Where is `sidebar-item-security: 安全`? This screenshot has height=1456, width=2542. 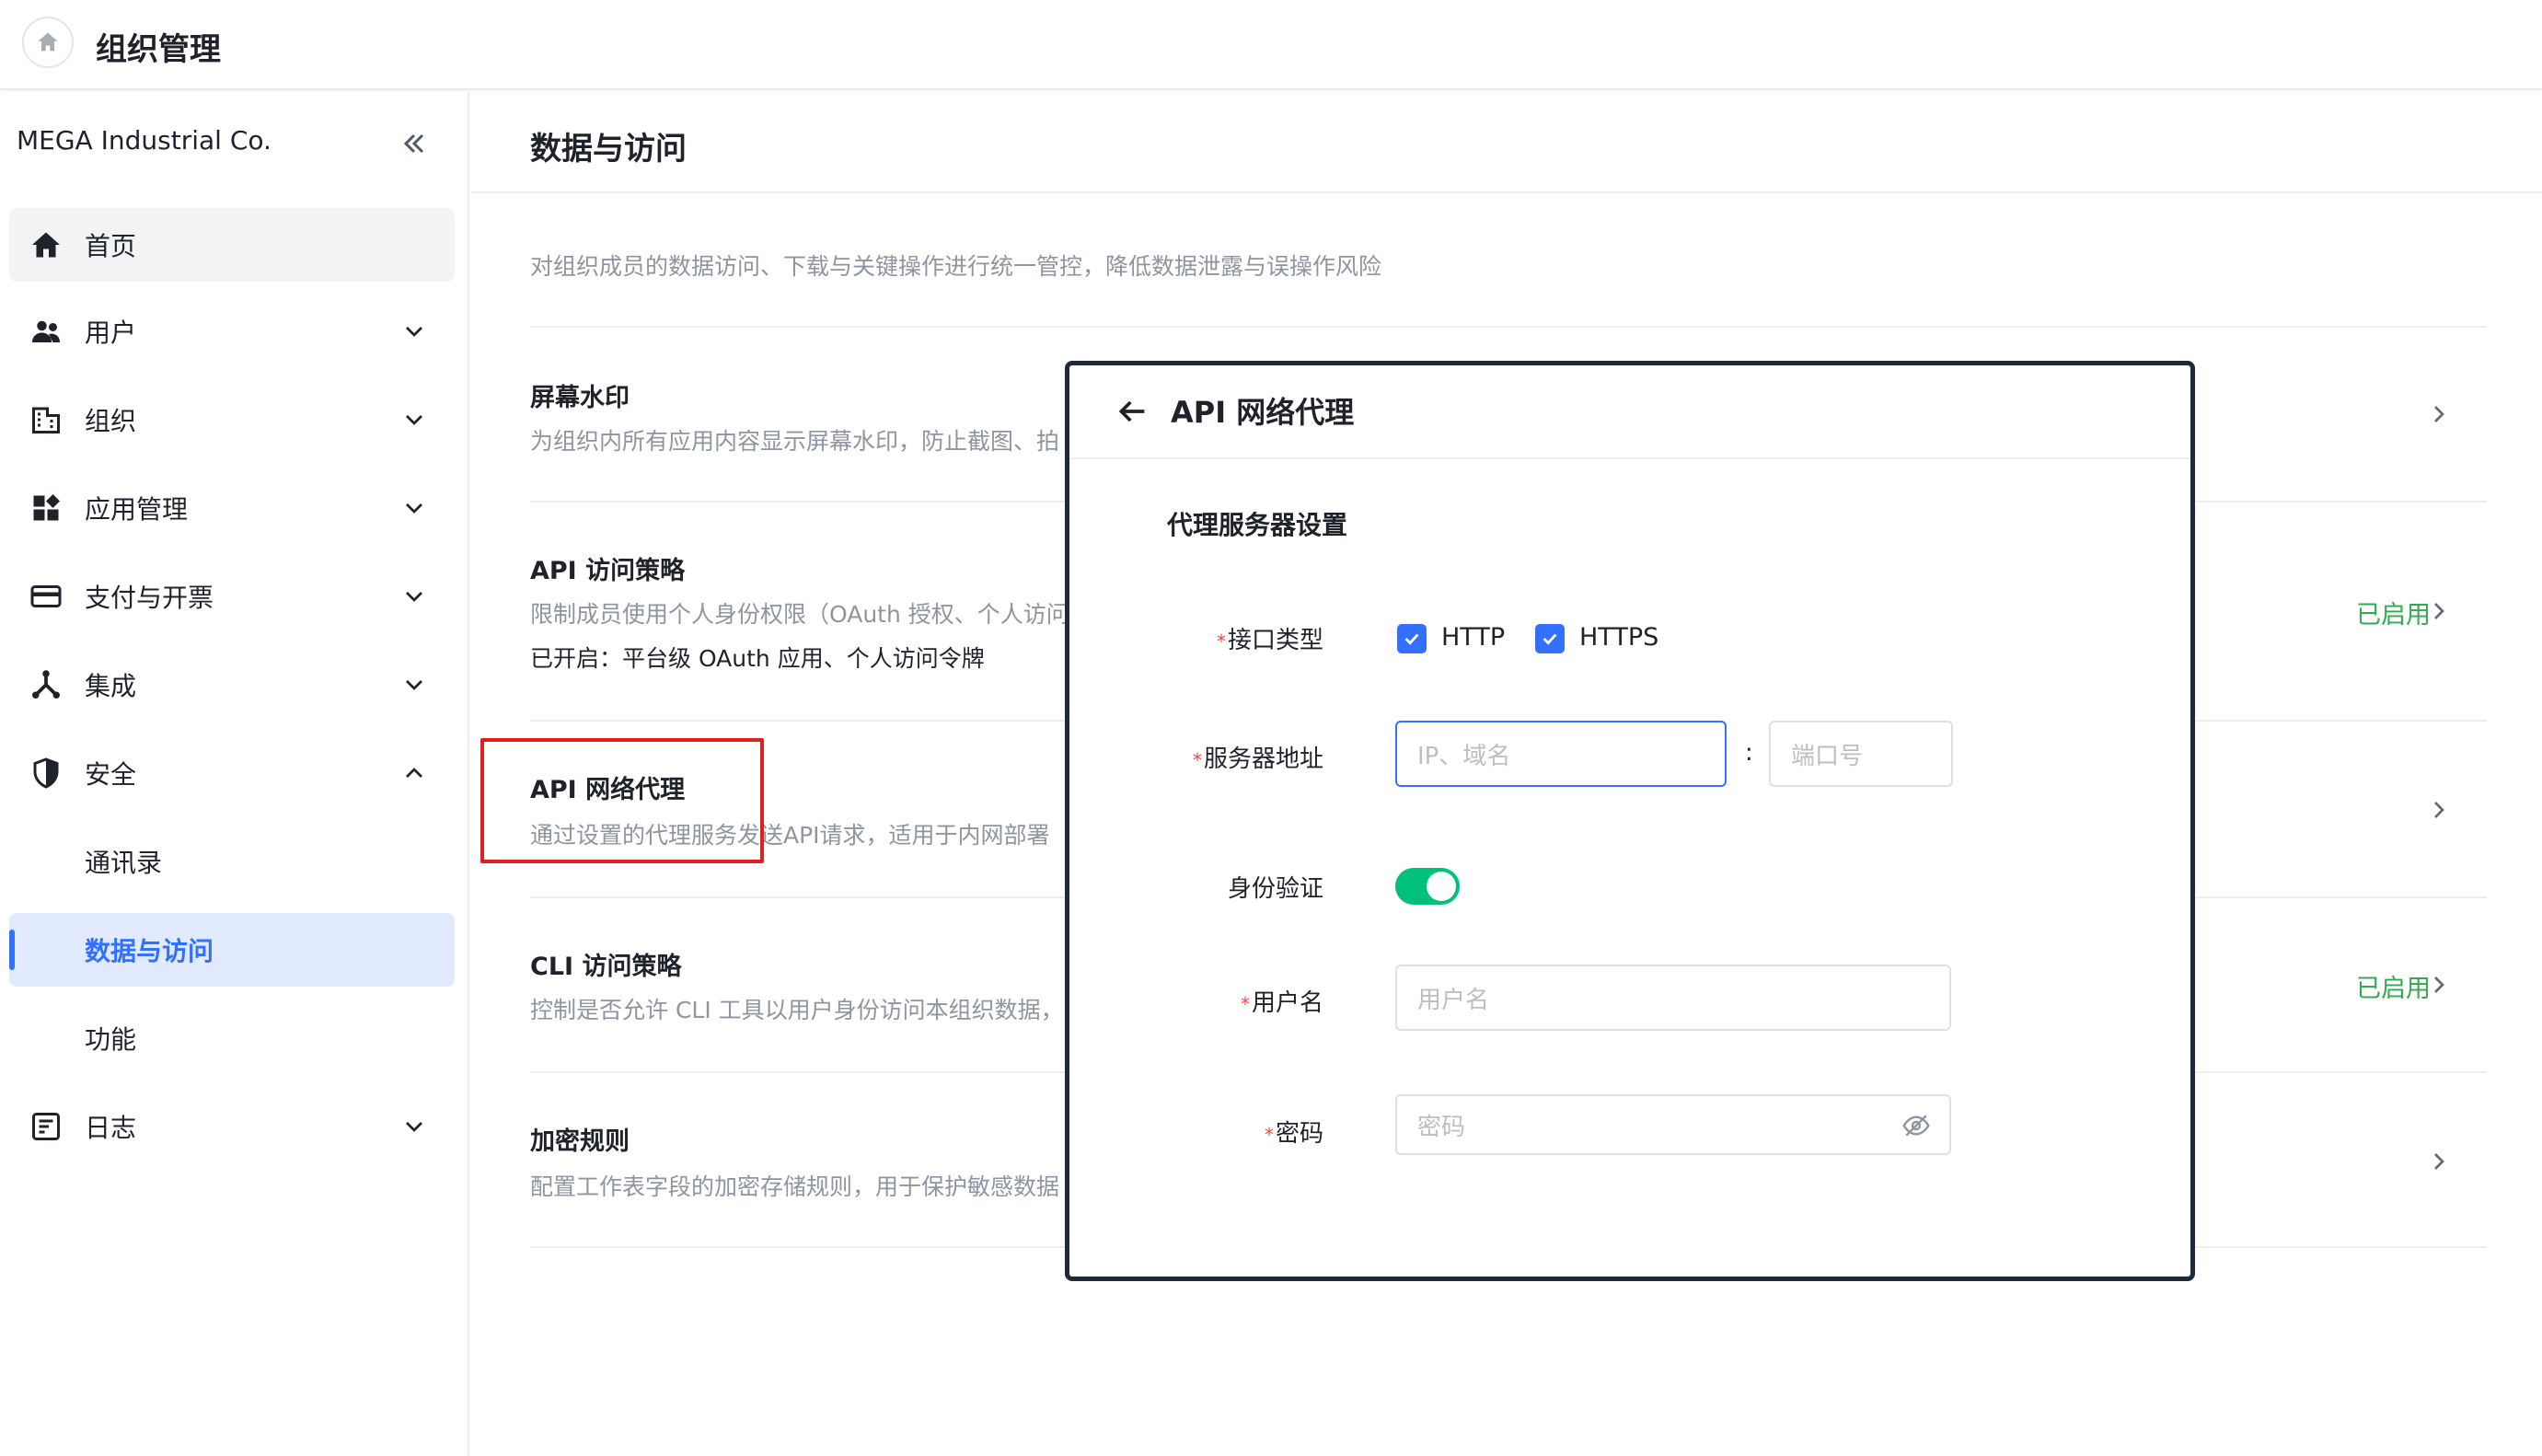
sidebar-item-security: 安全 is located at coordinates (232, 773).